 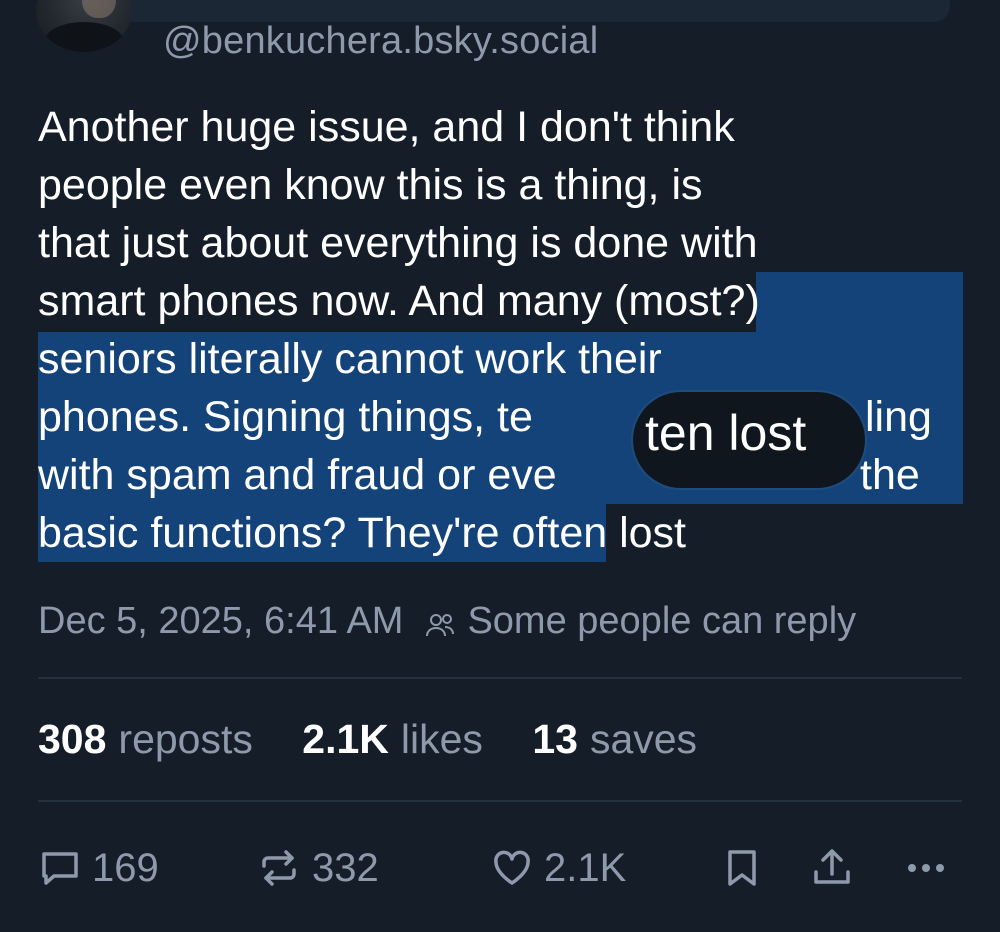 I want to click on post-line: that just about everything is done with, so click(x=503, y=243).